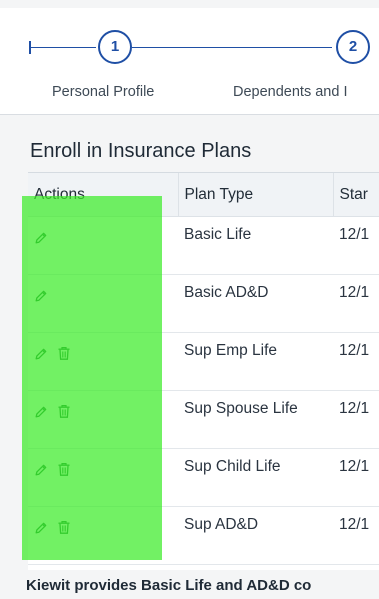  I want to click on table-row: Sup AD&D 12/1, so click(203, 535).